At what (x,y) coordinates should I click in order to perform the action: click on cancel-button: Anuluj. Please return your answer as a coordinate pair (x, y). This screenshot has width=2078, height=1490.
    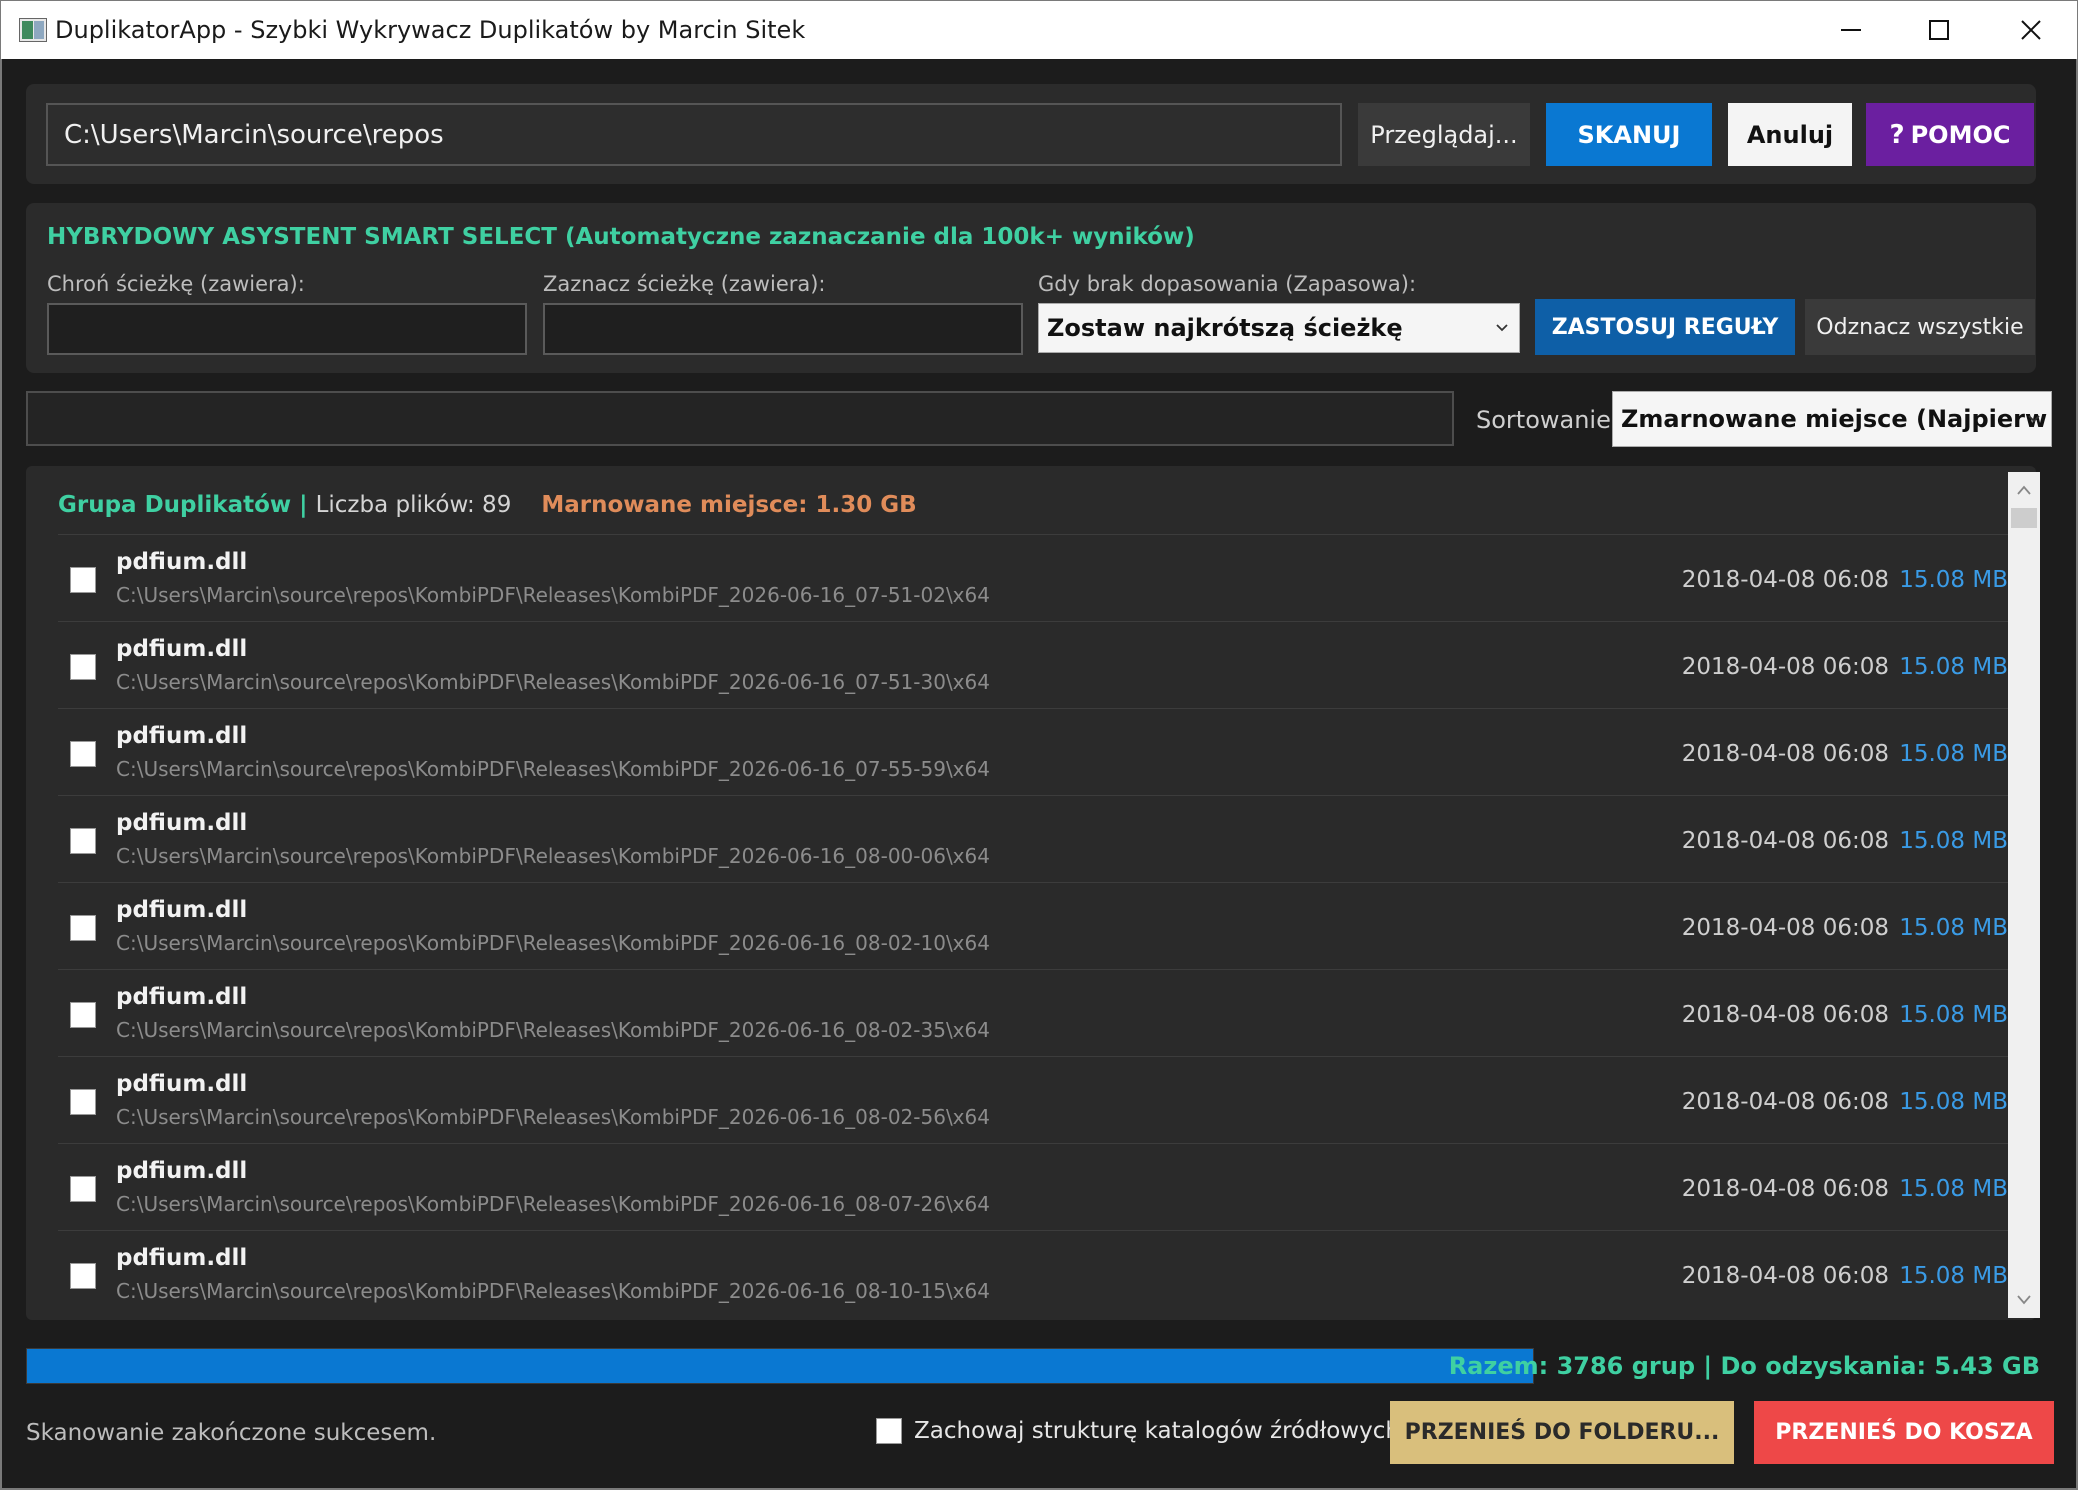
    Looking at the image, I should click on (1790, 134).